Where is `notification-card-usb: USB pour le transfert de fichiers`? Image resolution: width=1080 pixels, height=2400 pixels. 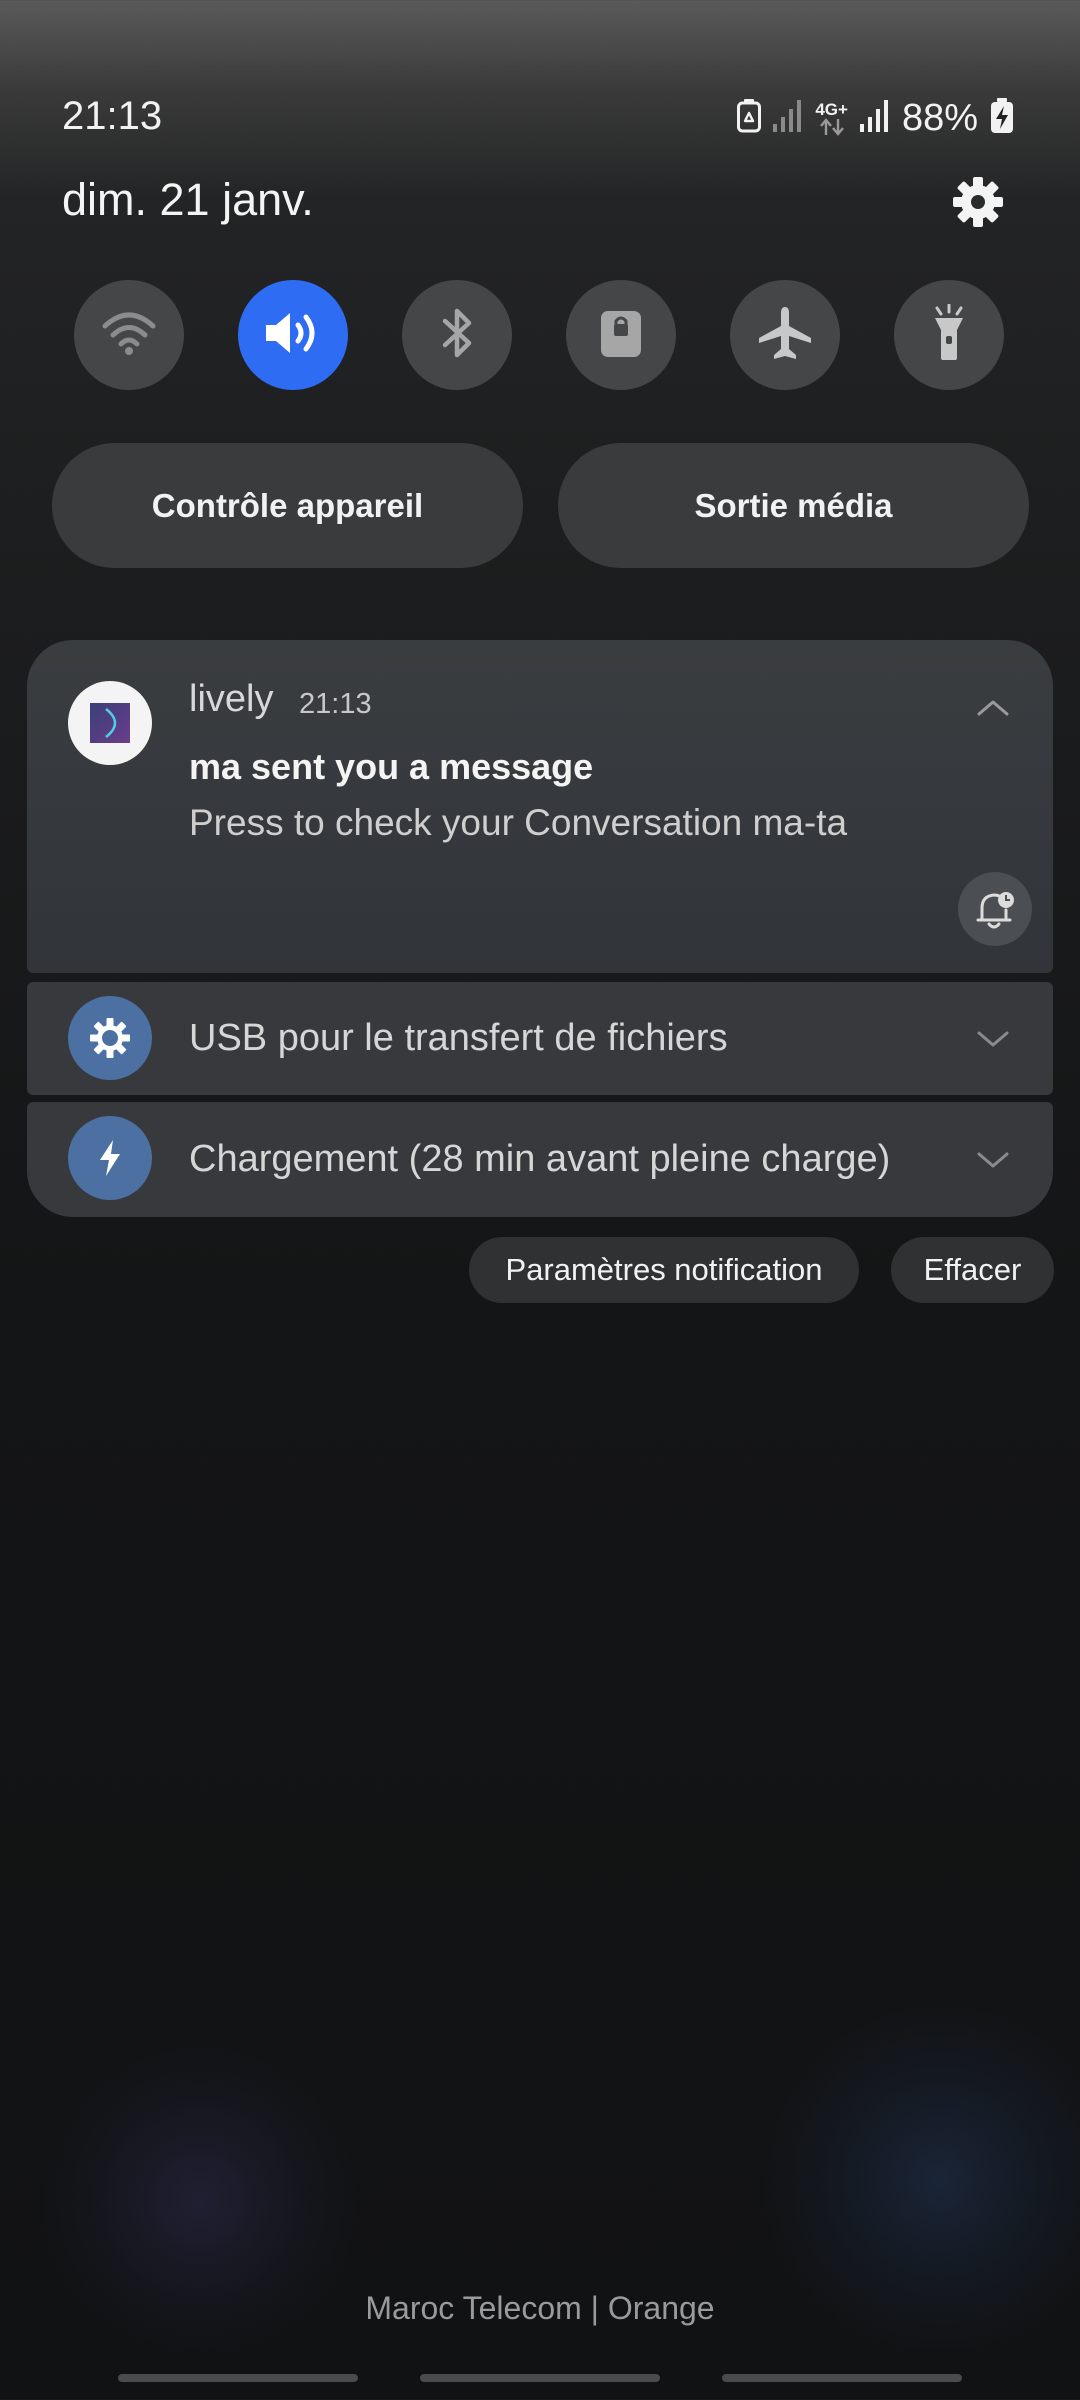 notification-card-usb: USB pour le transfert de fichiers is located at coordinates (540, 1038).